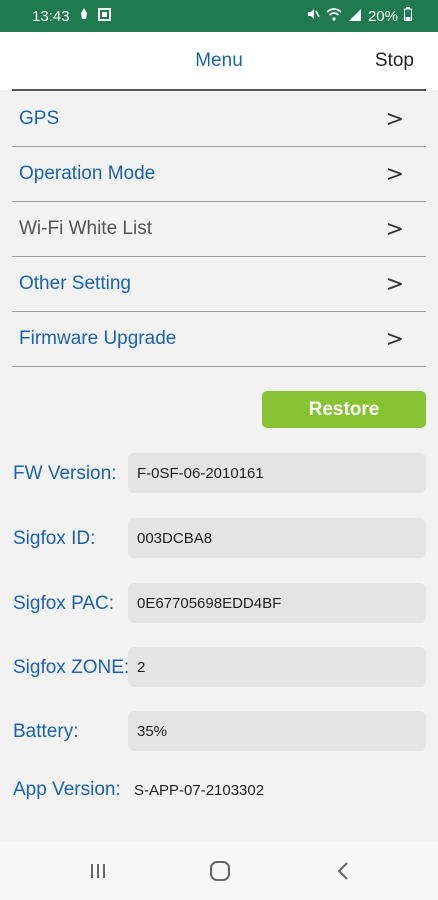 The height and width of the screenshot is (900, 438). Describe the element at coordinates (65, 473) in the screenshot. I see `fw-version-label: FW Version:` at that location.